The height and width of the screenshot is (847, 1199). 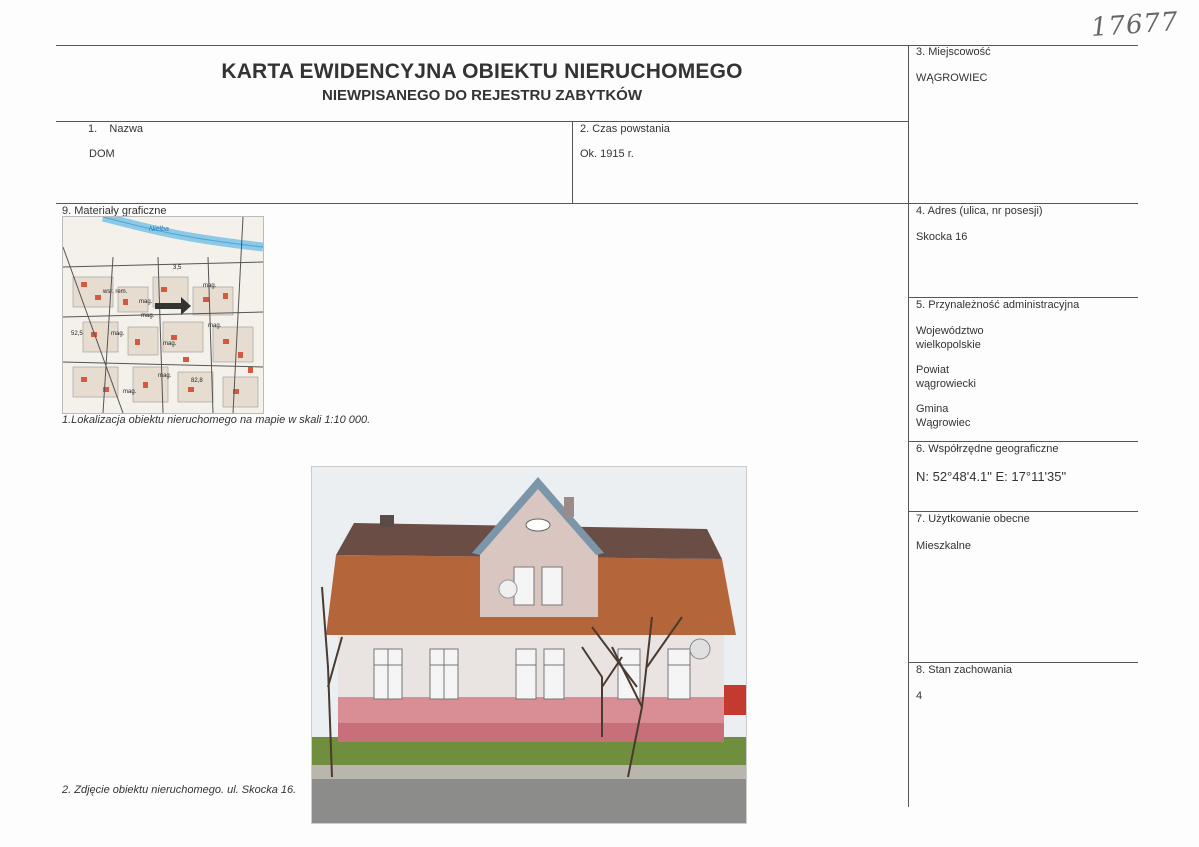 I want to click on section-9-top-line, so click(x=597, y=203).